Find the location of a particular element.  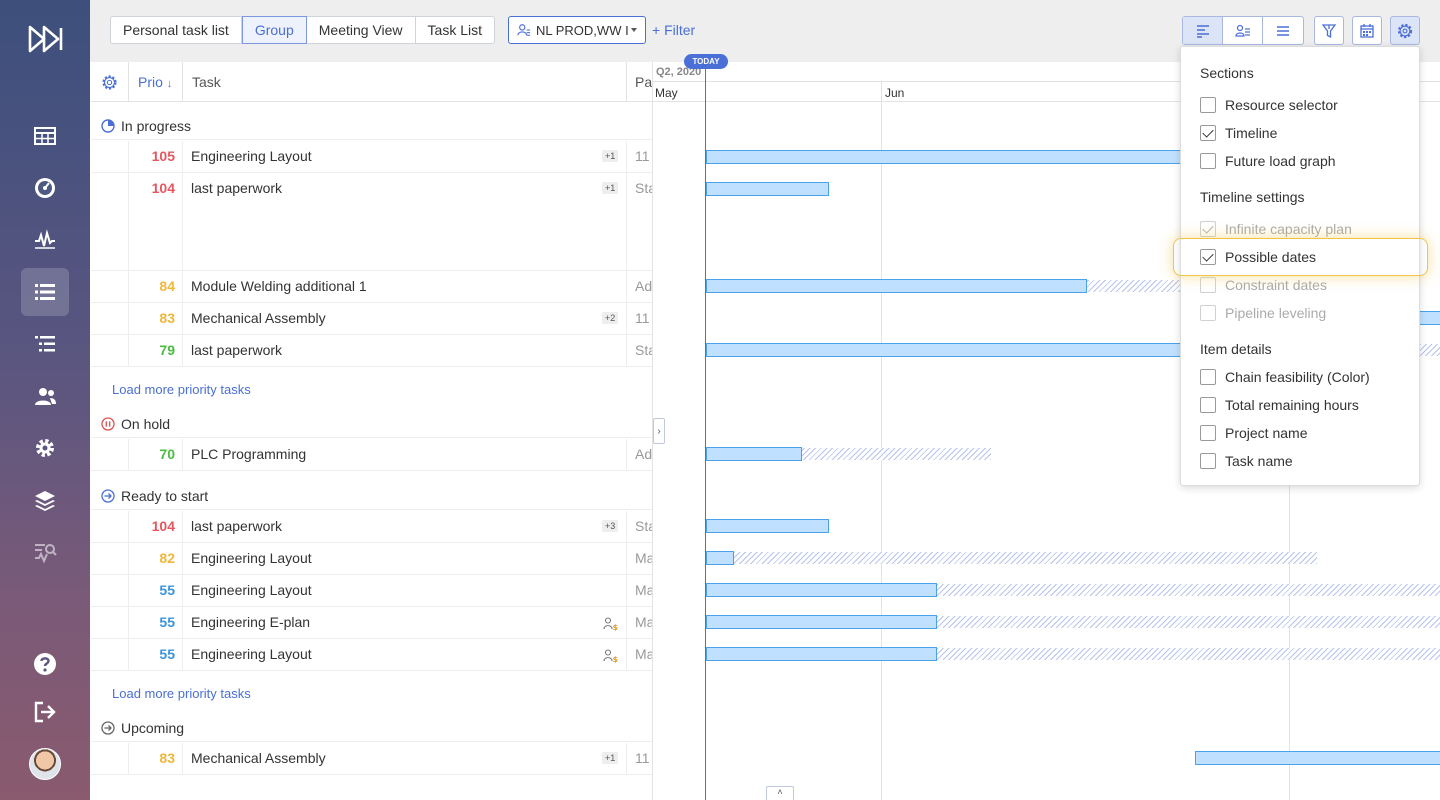

table-row: 104 last paperwork +3 Sta is located at coordinates (371, 527).